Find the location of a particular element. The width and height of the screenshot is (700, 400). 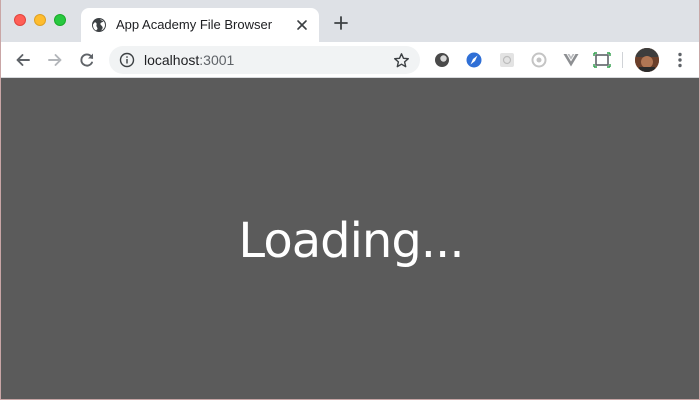

extension-blue-compass-icon is located at coordinates (474, 60).